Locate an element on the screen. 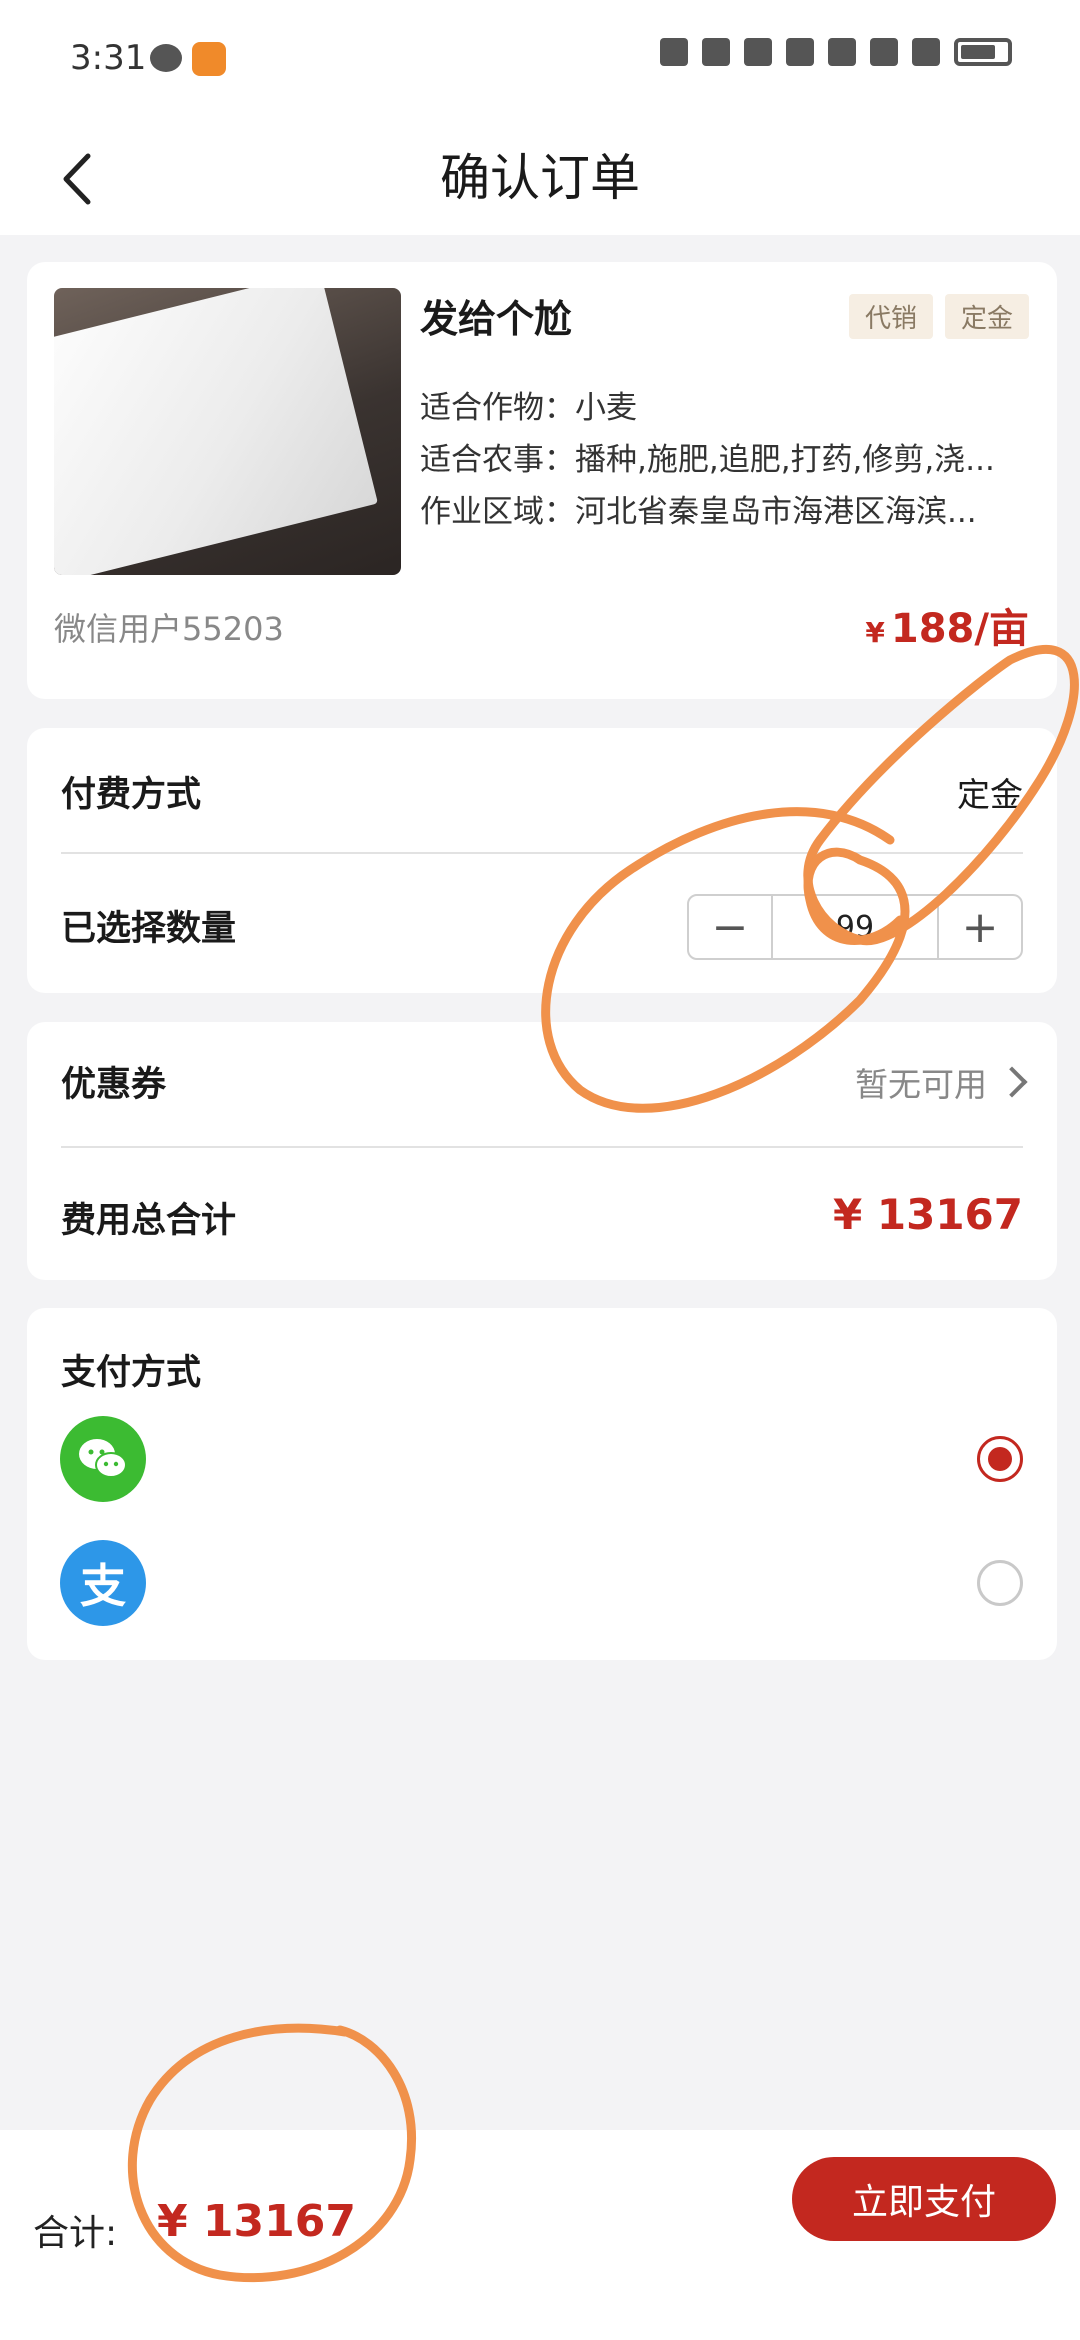  app-notification-icon is located at coordinates (209, 59).